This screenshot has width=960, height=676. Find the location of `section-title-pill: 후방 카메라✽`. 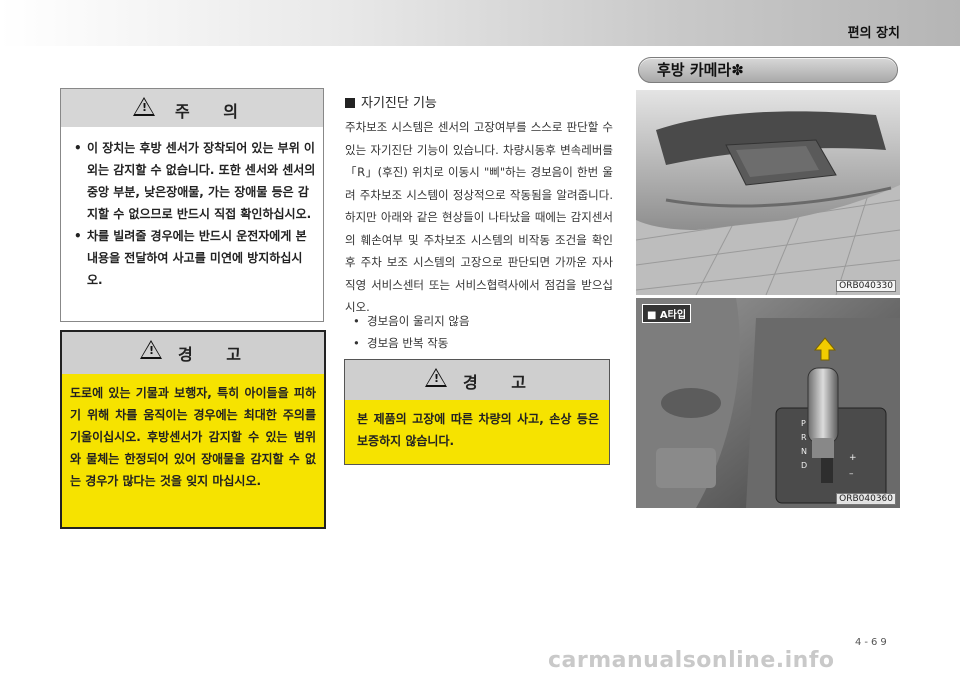

section-title-pill: 후방 카메라✽ is located at coordinates (768, 70).